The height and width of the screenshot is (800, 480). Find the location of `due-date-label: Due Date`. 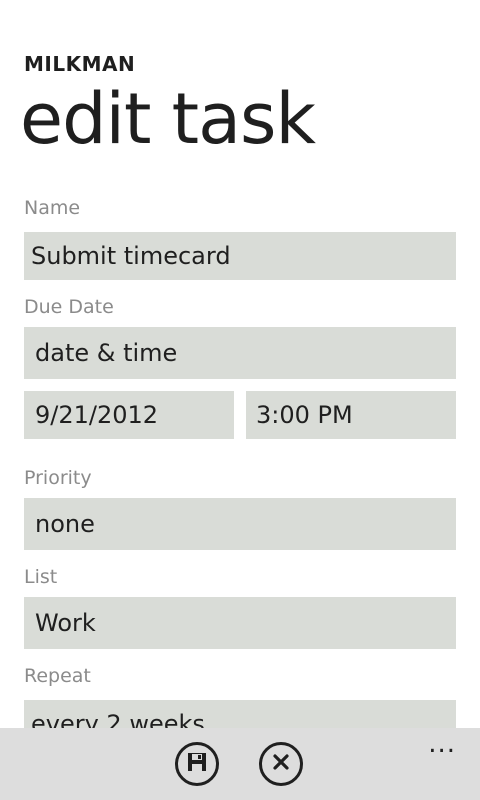

due-date-label: Due Date is located at coordinates (69, 307).